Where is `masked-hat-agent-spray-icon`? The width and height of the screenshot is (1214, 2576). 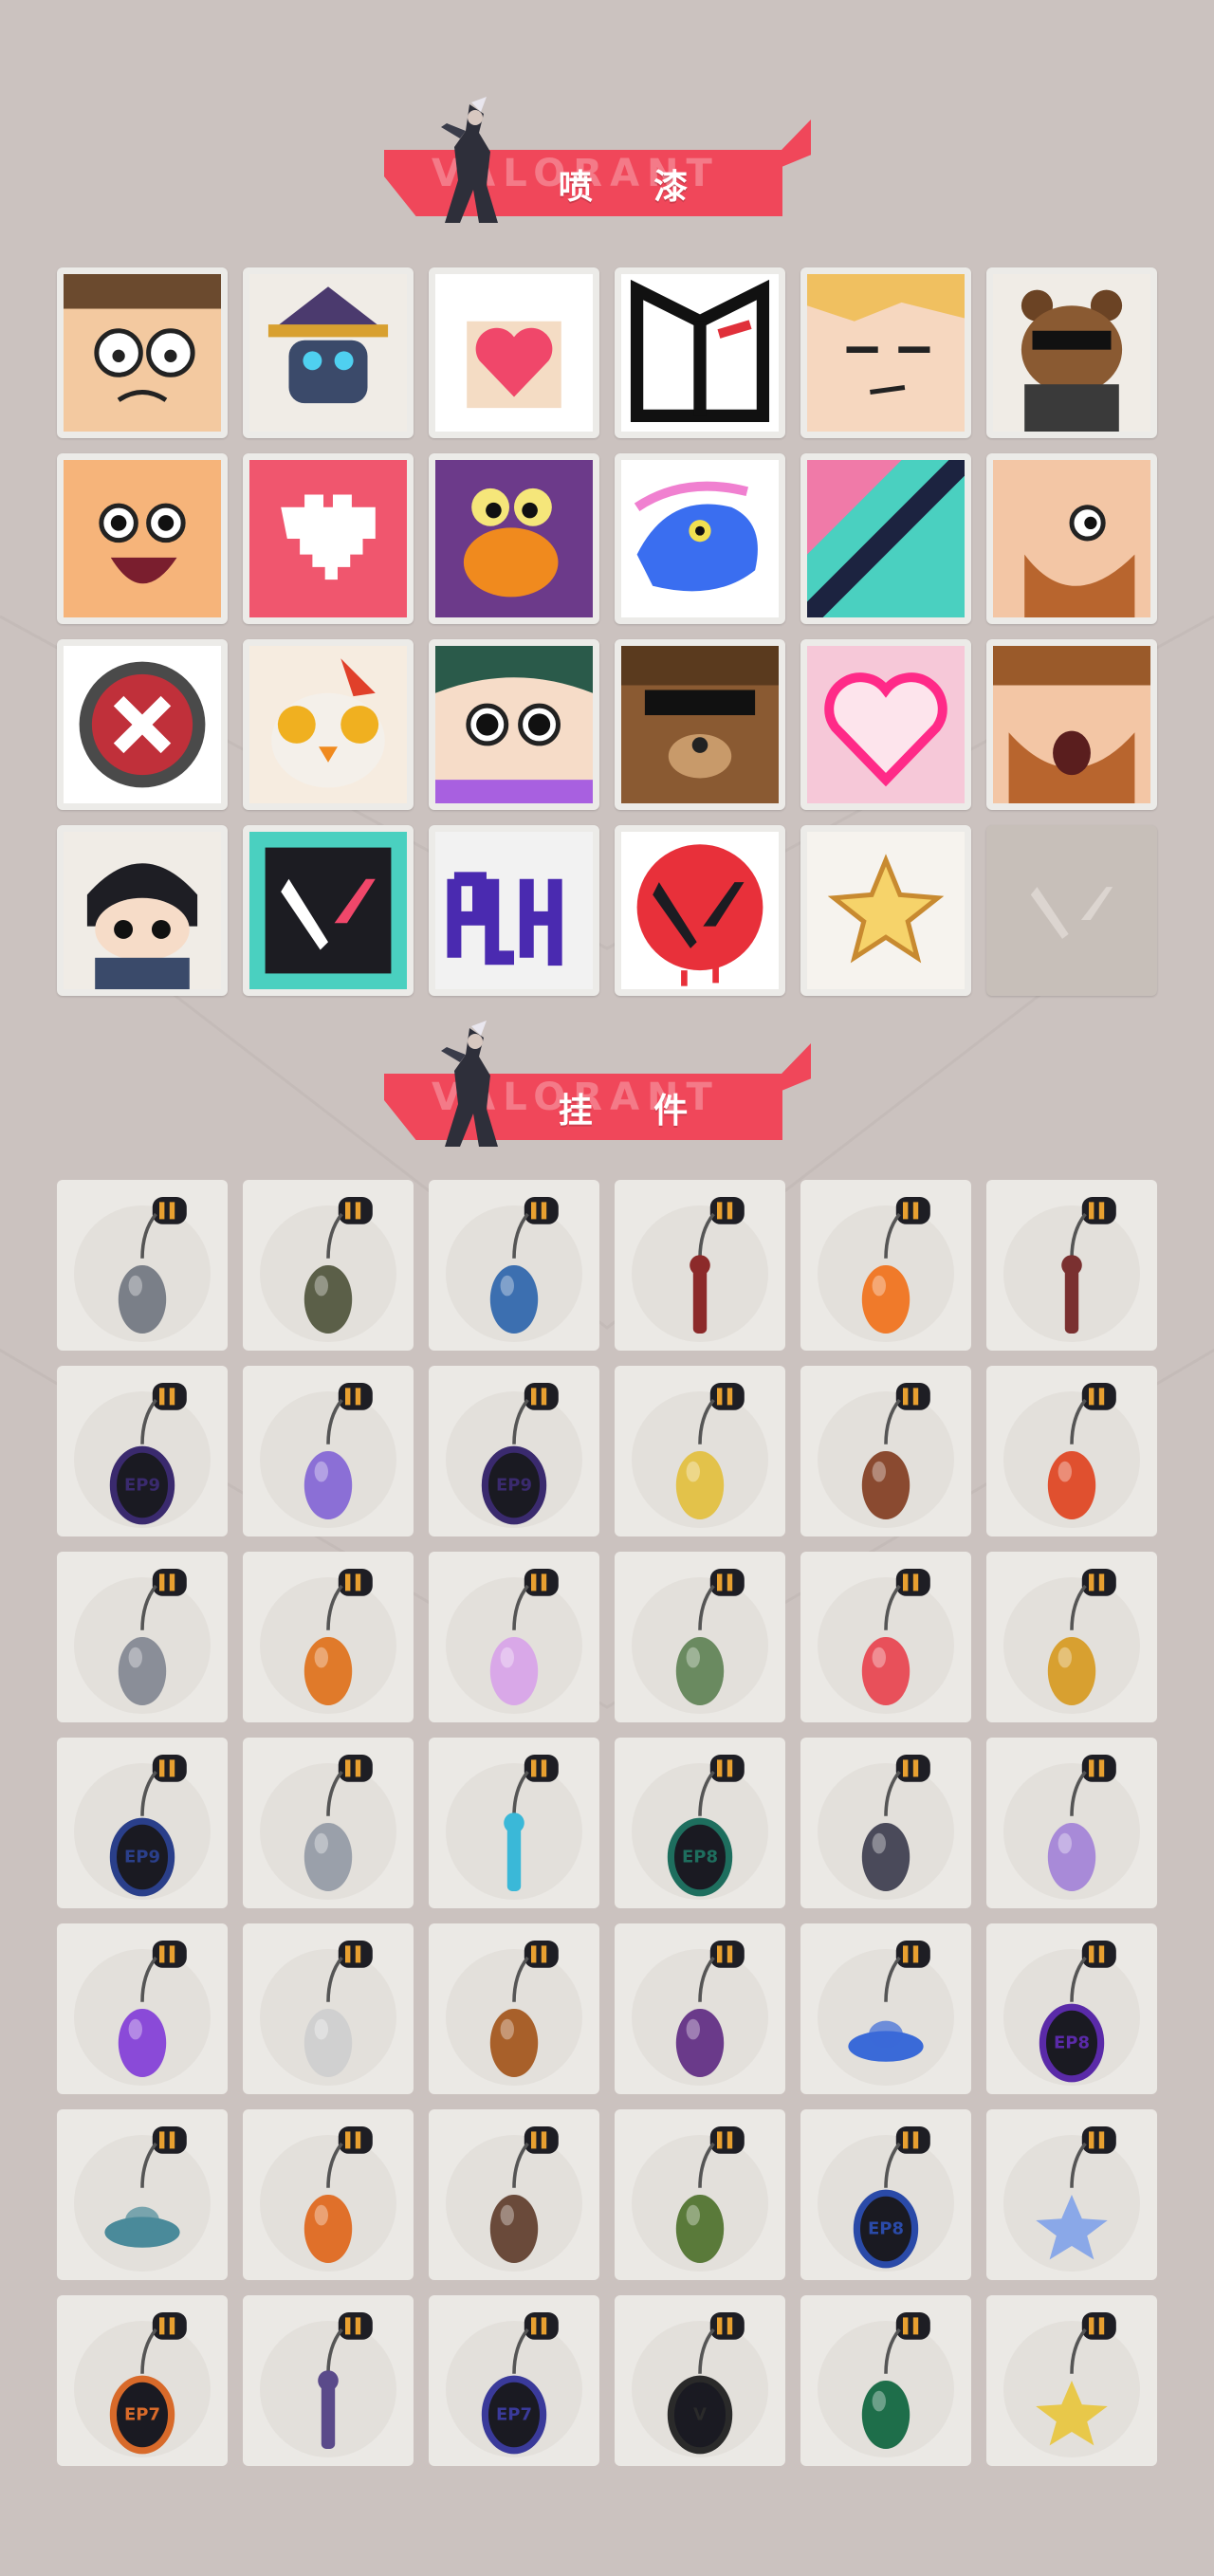
masked-hat-agent-spray-icon is located at coordinates (328, 353).